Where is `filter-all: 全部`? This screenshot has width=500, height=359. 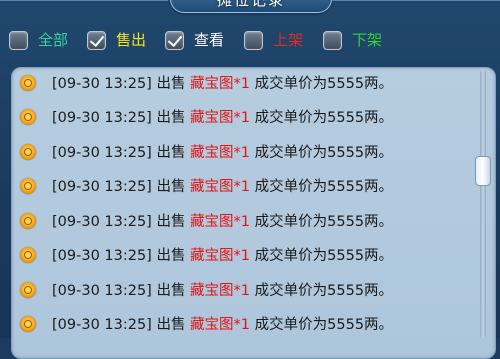
filter-all: 全部 is located at coordinates (38, 40).